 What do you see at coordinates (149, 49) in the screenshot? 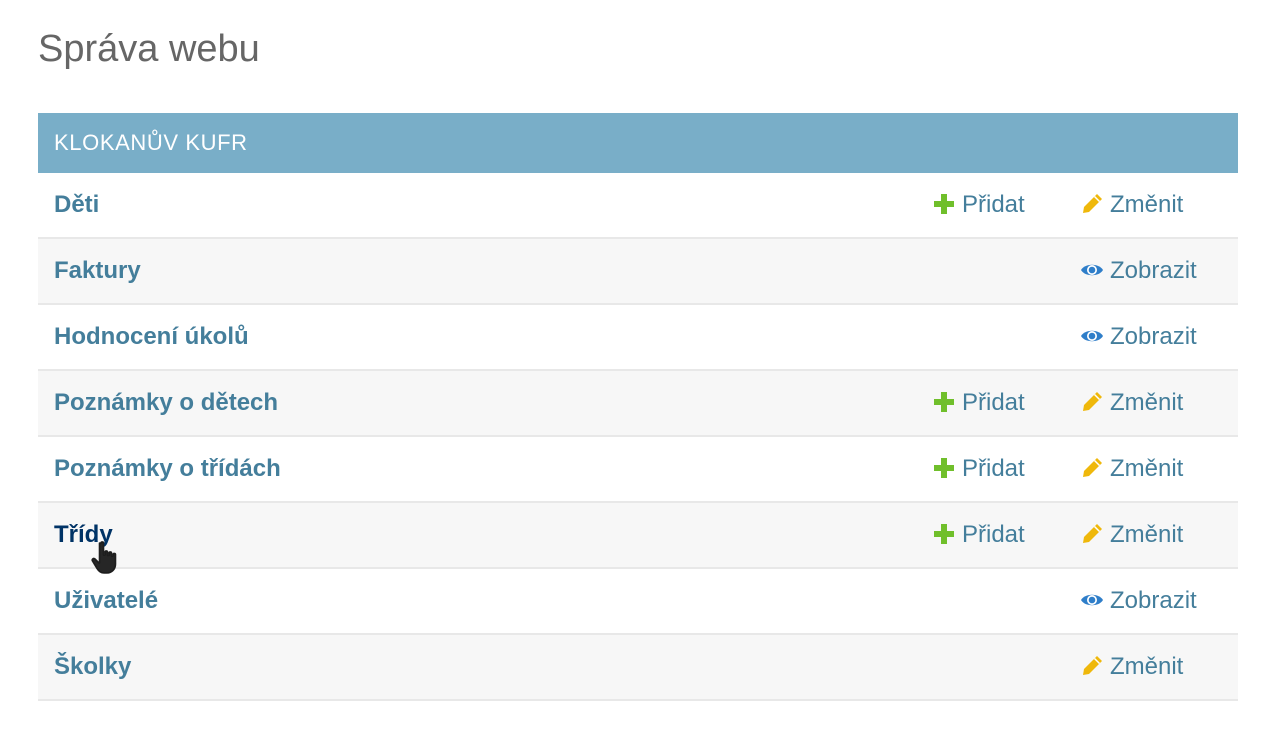
I see `page-title: Správa webu` at bounding box center [149, 49].